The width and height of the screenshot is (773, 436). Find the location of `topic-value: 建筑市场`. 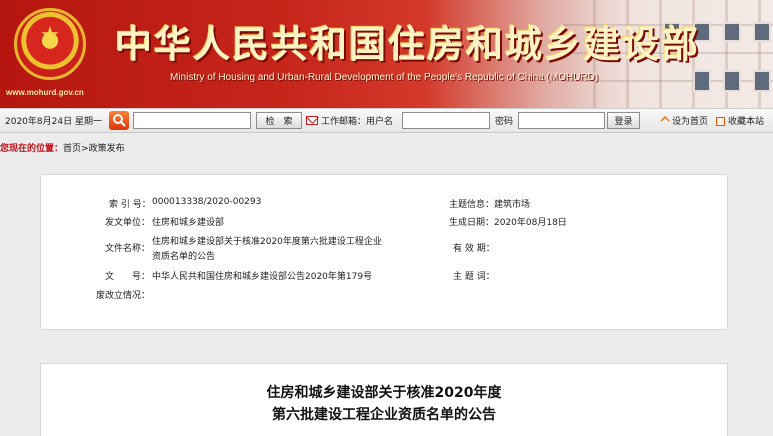

topic-value: 建筑市场 is located at coordinates (512, 205).